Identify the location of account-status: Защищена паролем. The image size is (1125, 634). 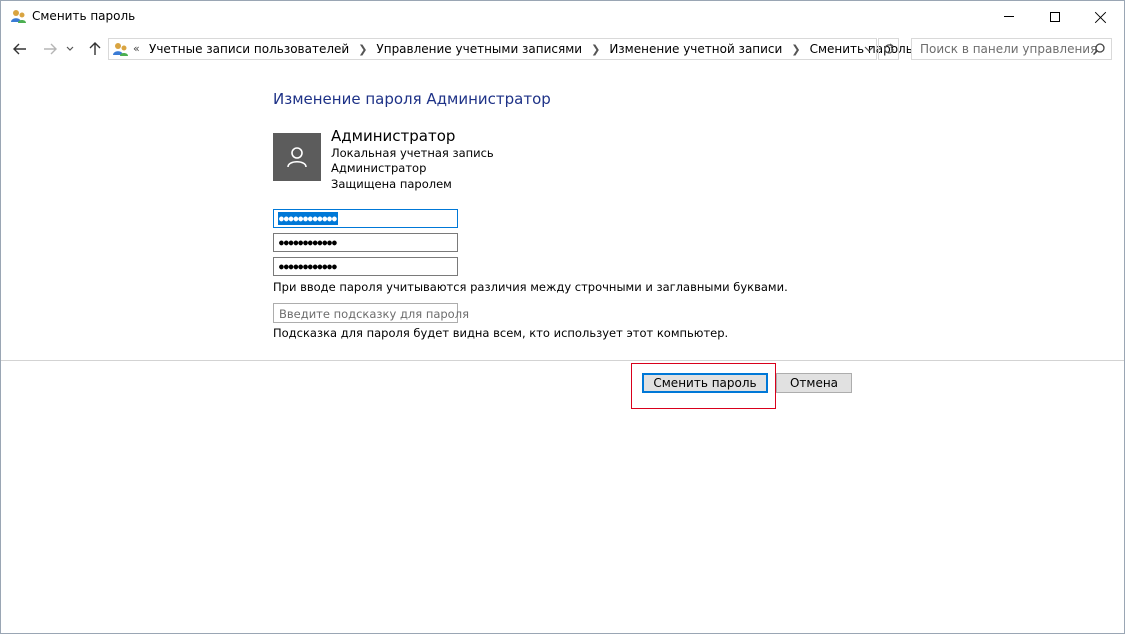
(391, 184).